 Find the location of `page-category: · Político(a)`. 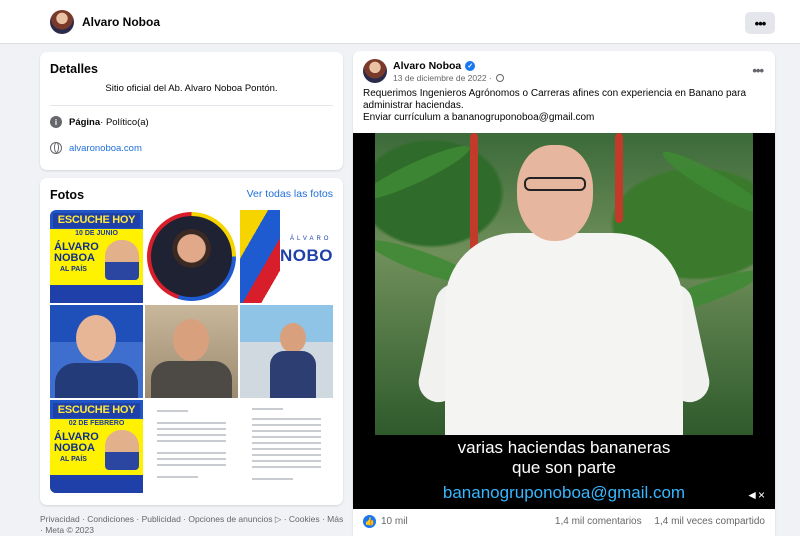

page-category: · Político(a) is located at coordinates (124, 122).